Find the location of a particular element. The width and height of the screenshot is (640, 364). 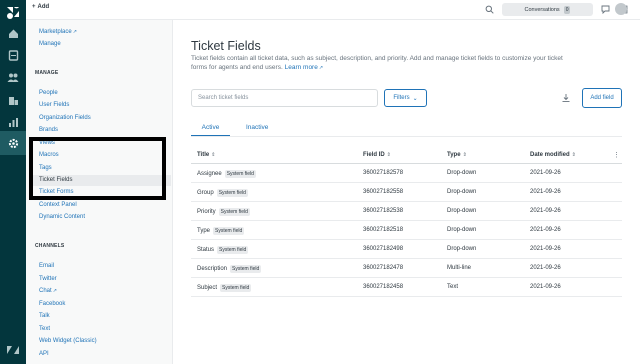

column-header-title: Title ⇕ is located at coordinates (206, 155).